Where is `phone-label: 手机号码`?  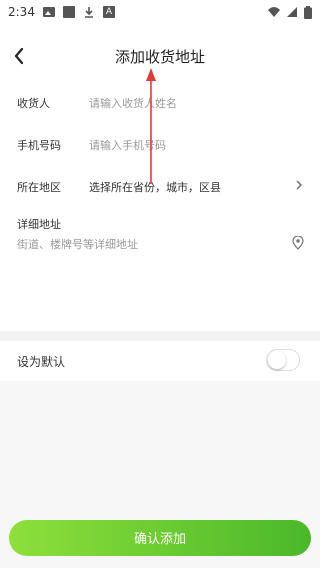 phone-label: 手机号码 is located at coordinates (39, 145).